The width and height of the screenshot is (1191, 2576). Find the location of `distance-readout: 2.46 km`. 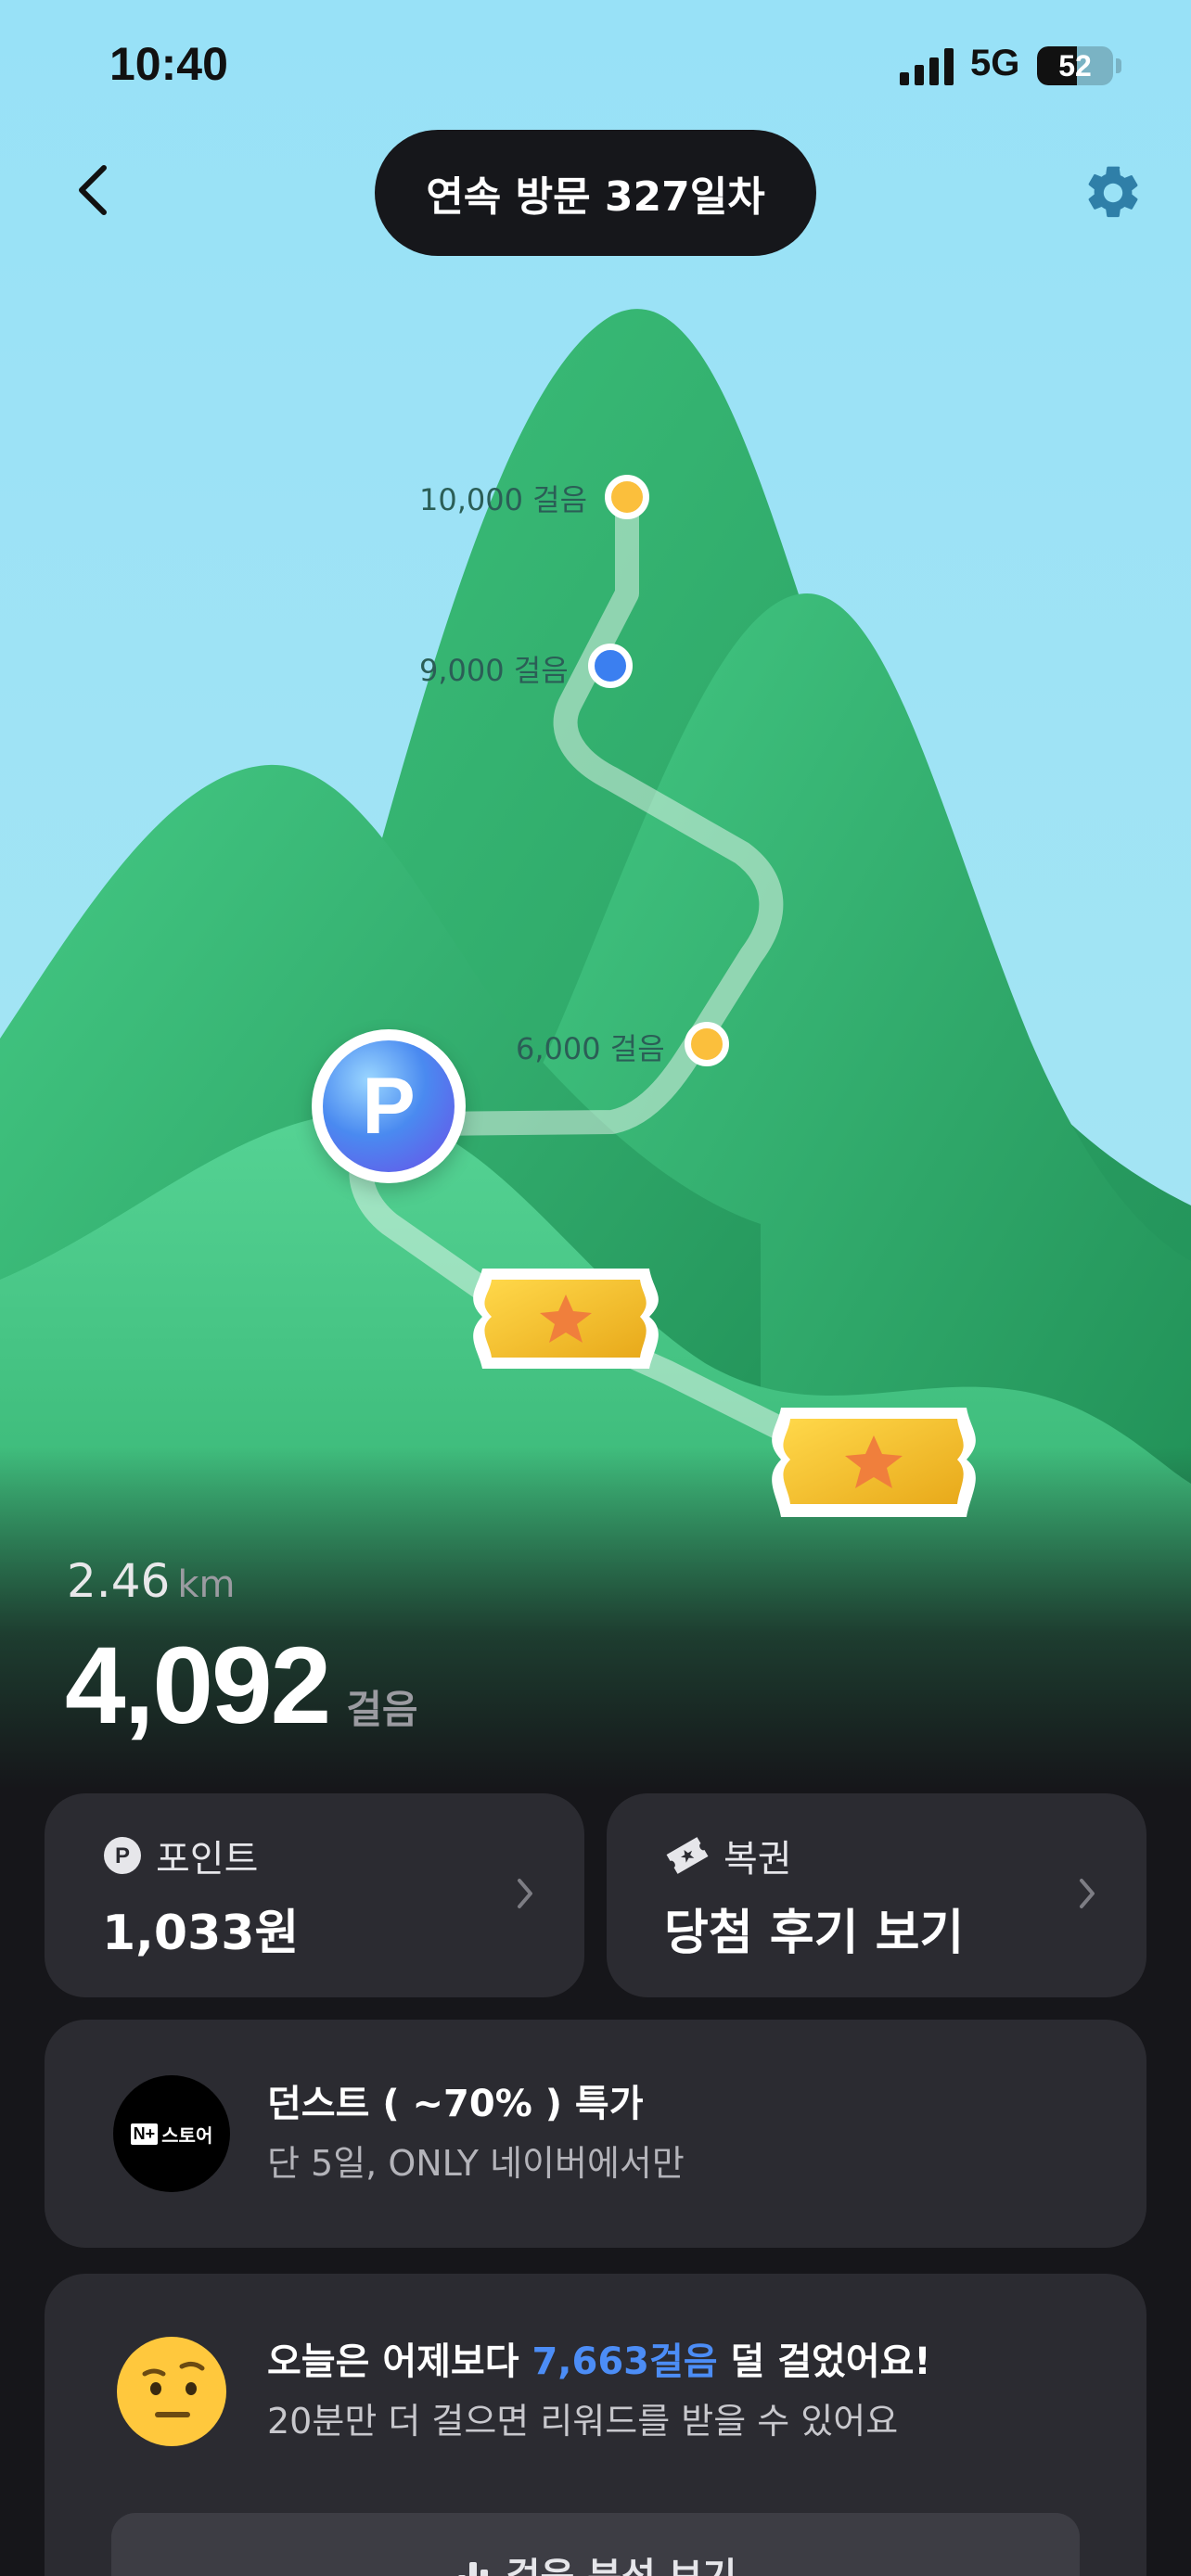

distance-readout: 2.46 km is located at coordinates (151, 1581).